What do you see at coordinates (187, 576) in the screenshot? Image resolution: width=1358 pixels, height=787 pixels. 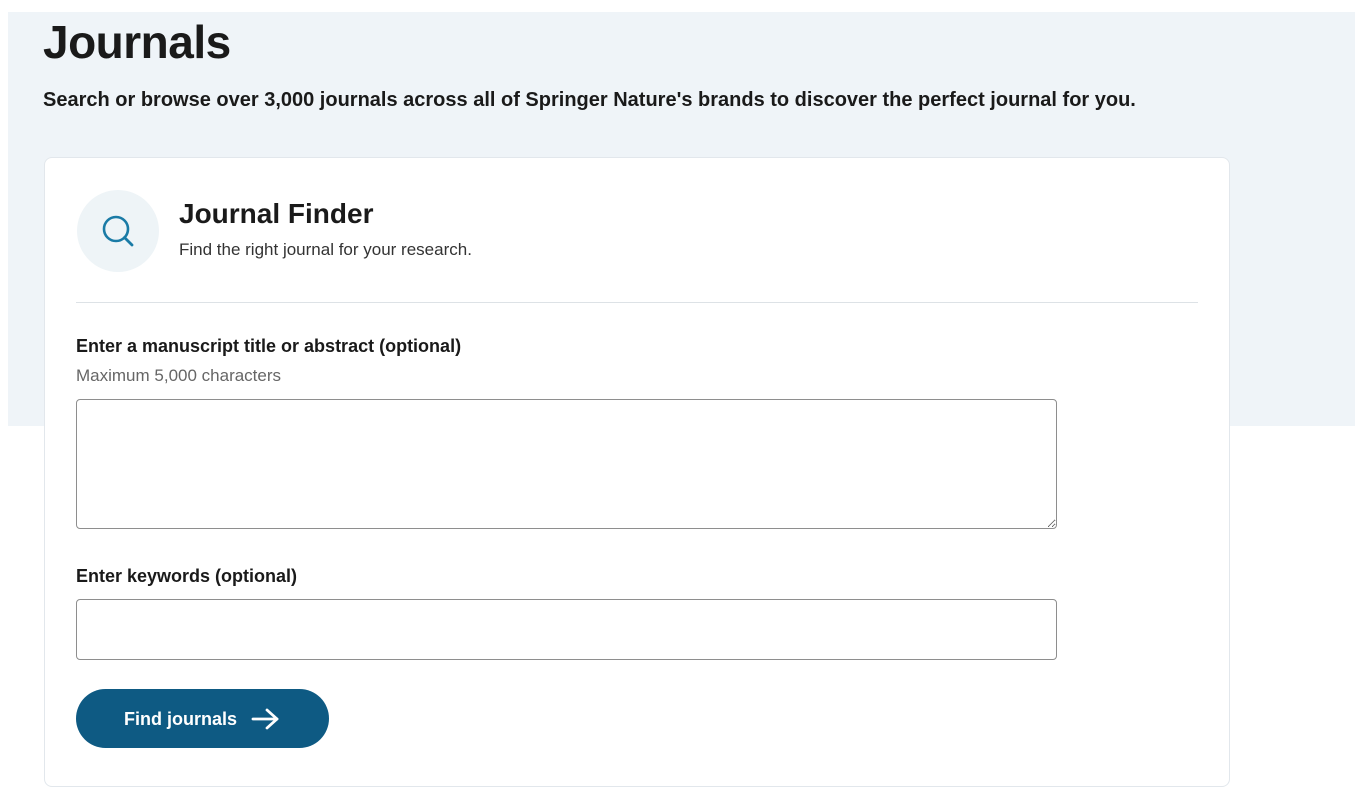 I see `keywords-field-label: Enter keywords (optional)` at bounding box center [187, 576].